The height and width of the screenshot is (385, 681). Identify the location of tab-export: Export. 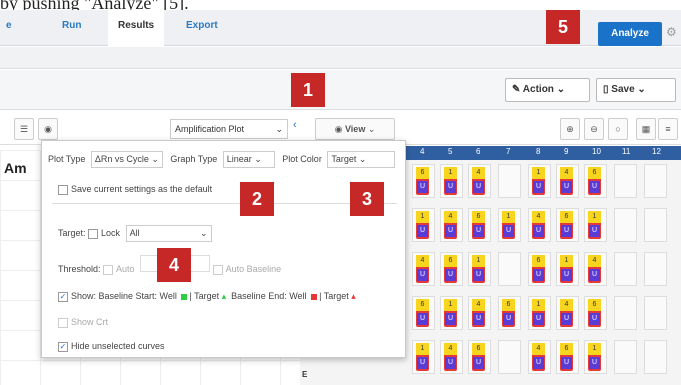
(202, 25).